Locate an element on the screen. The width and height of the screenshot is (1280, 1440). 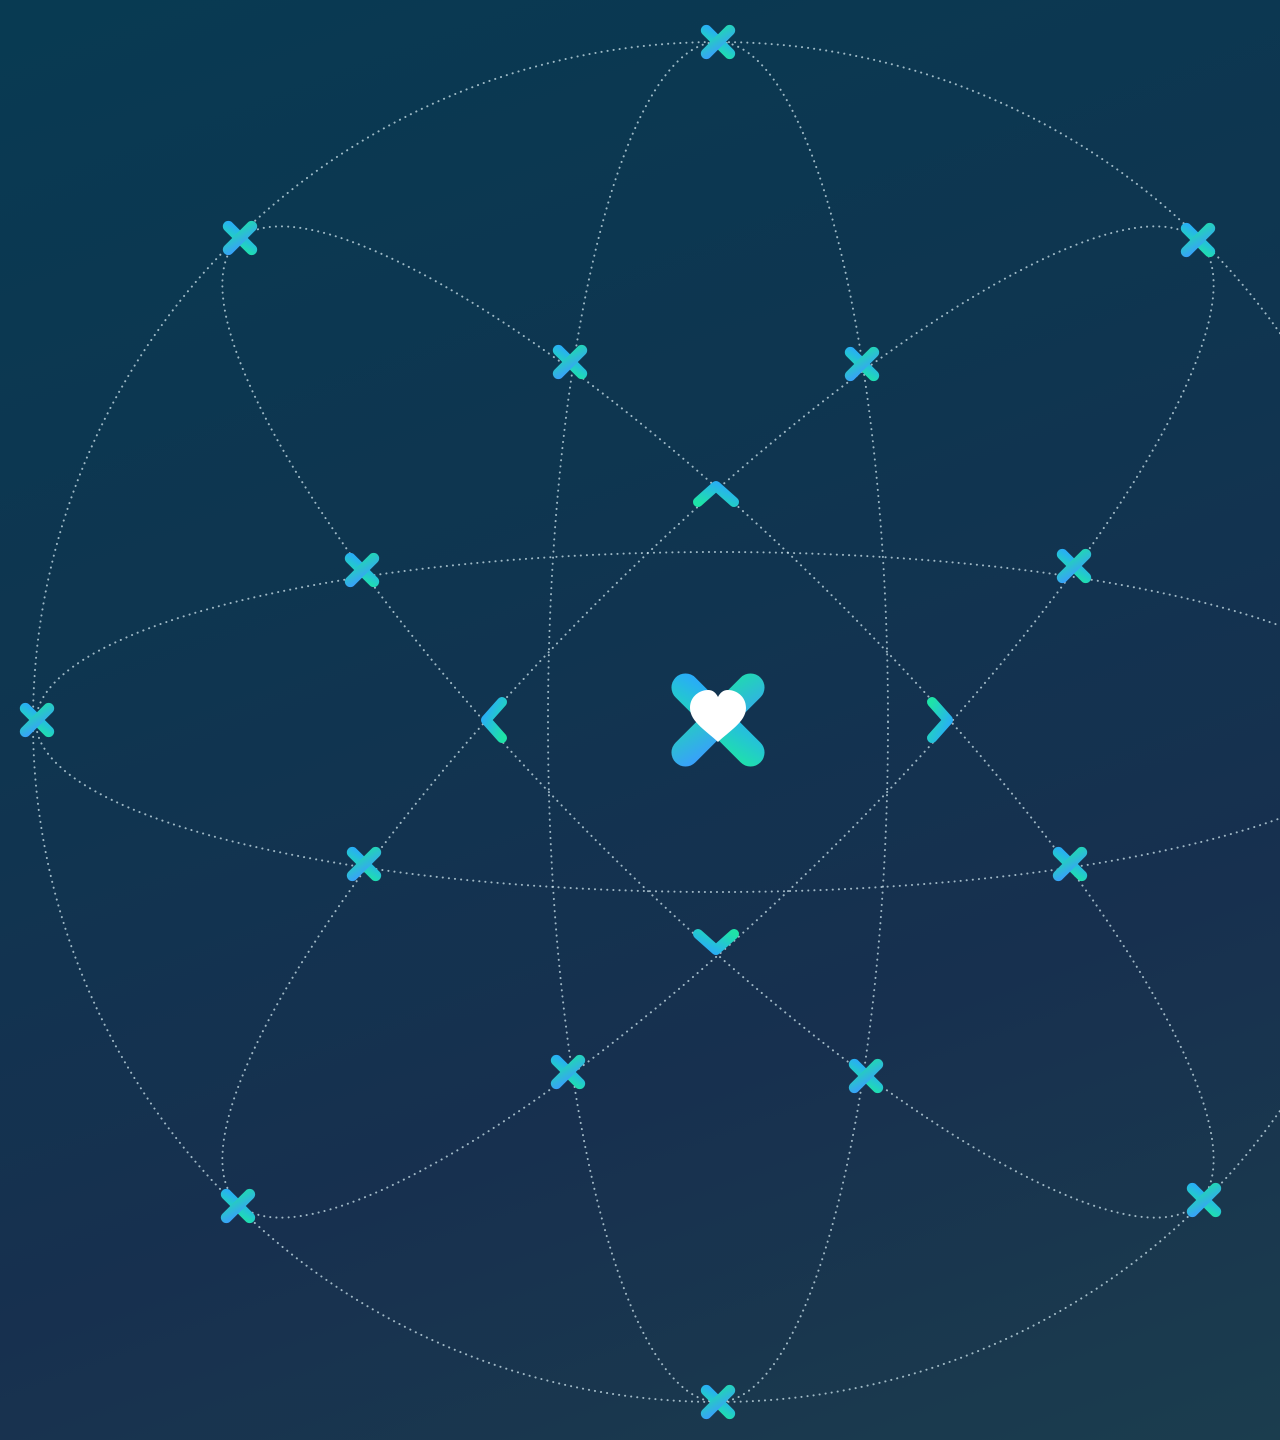
chevron-left-icon is located at coordinates (494, 720).